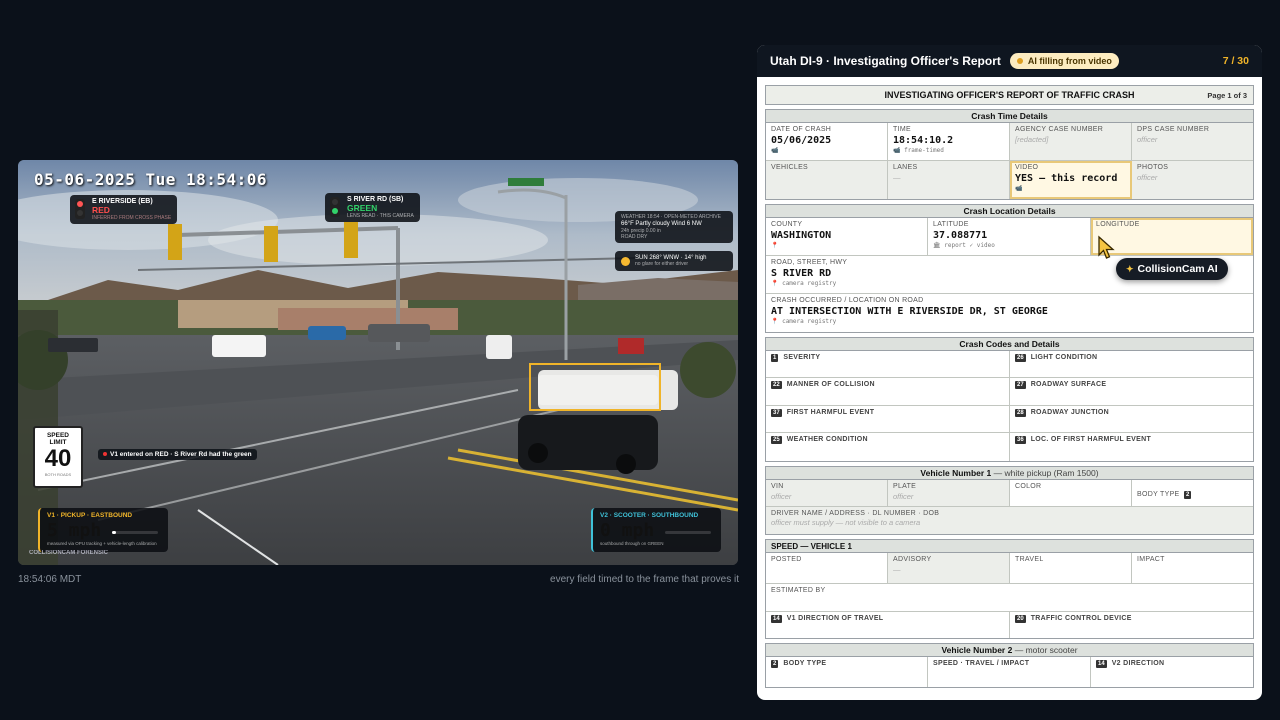  I want to click on field-label: LANES, so click(905, 167).